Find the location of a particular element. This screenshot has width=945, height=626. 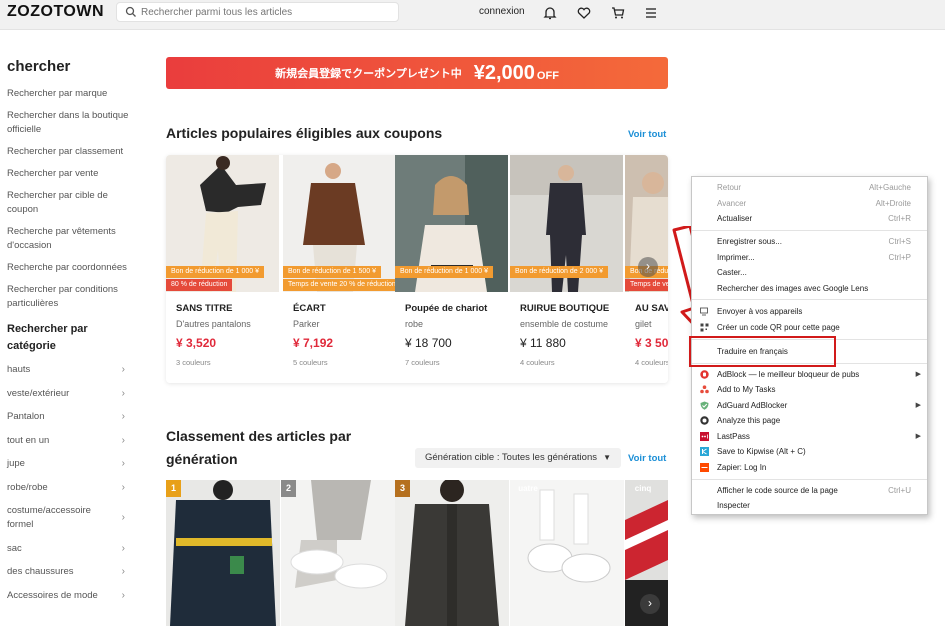

qr-code-icon is located at coordinates (704, 327).